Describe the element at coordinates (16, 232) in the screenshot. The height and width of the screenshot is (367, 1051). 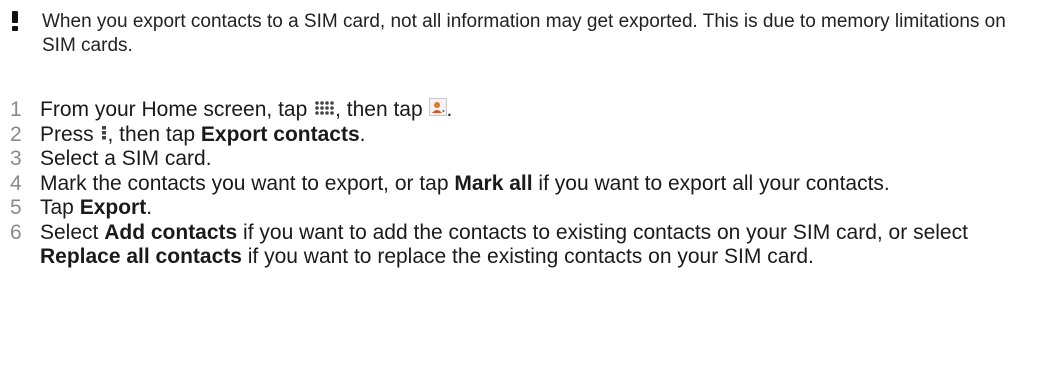
I see `step-number: 6` at that location.